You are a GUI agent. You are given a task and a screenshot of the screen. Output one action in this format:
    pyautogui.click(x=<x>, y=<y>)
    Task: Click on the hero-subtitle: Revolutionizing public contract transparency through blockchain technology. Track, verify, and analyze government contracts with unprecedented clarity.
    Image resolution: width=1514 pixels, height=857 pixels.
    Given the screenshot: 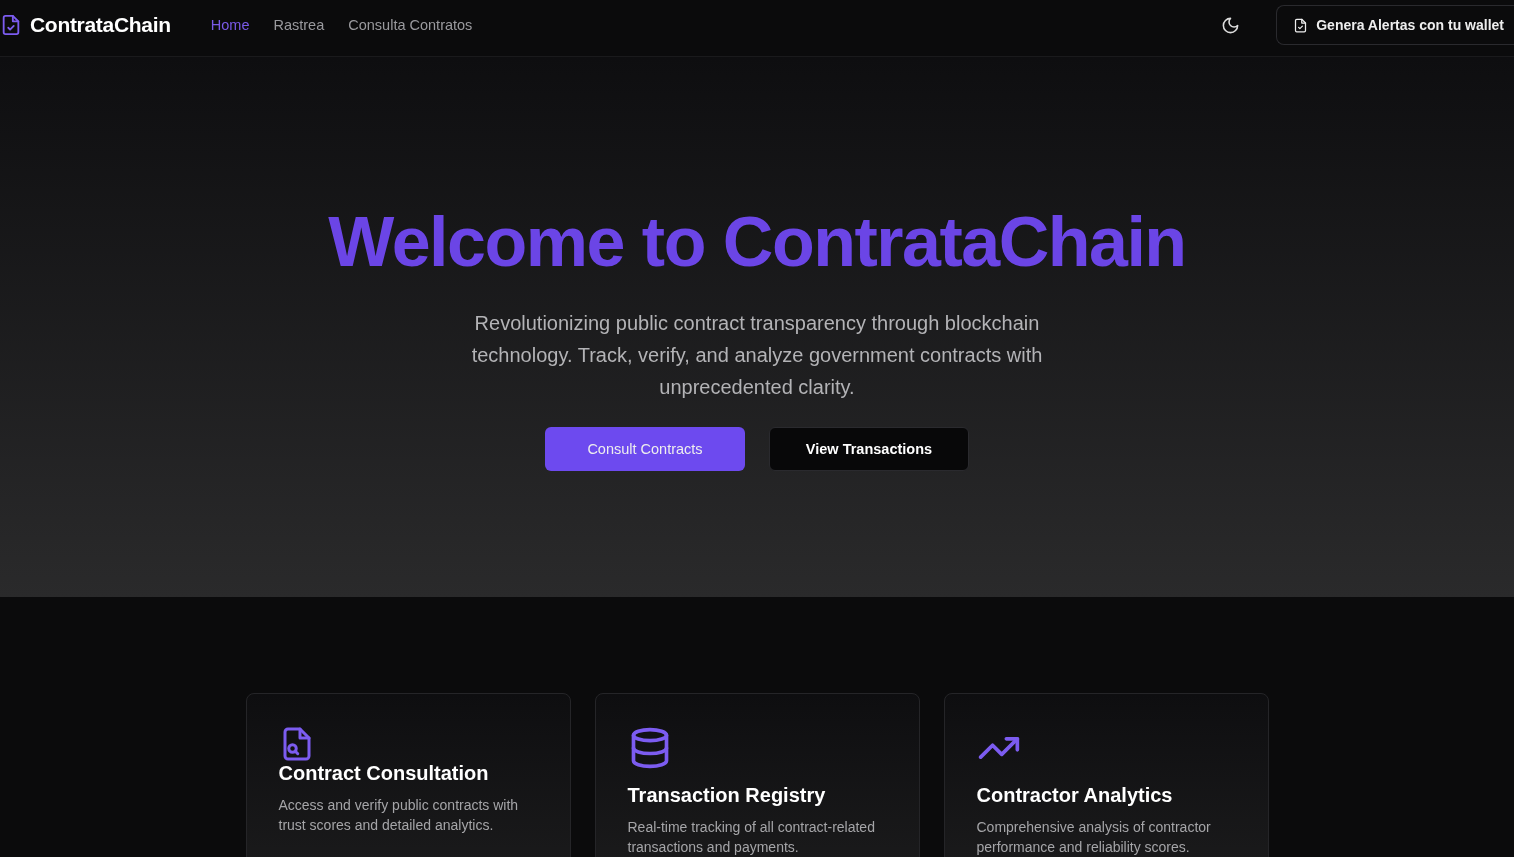 What is the action you would take?
    pyautogui.click(x=757, y=355)
    